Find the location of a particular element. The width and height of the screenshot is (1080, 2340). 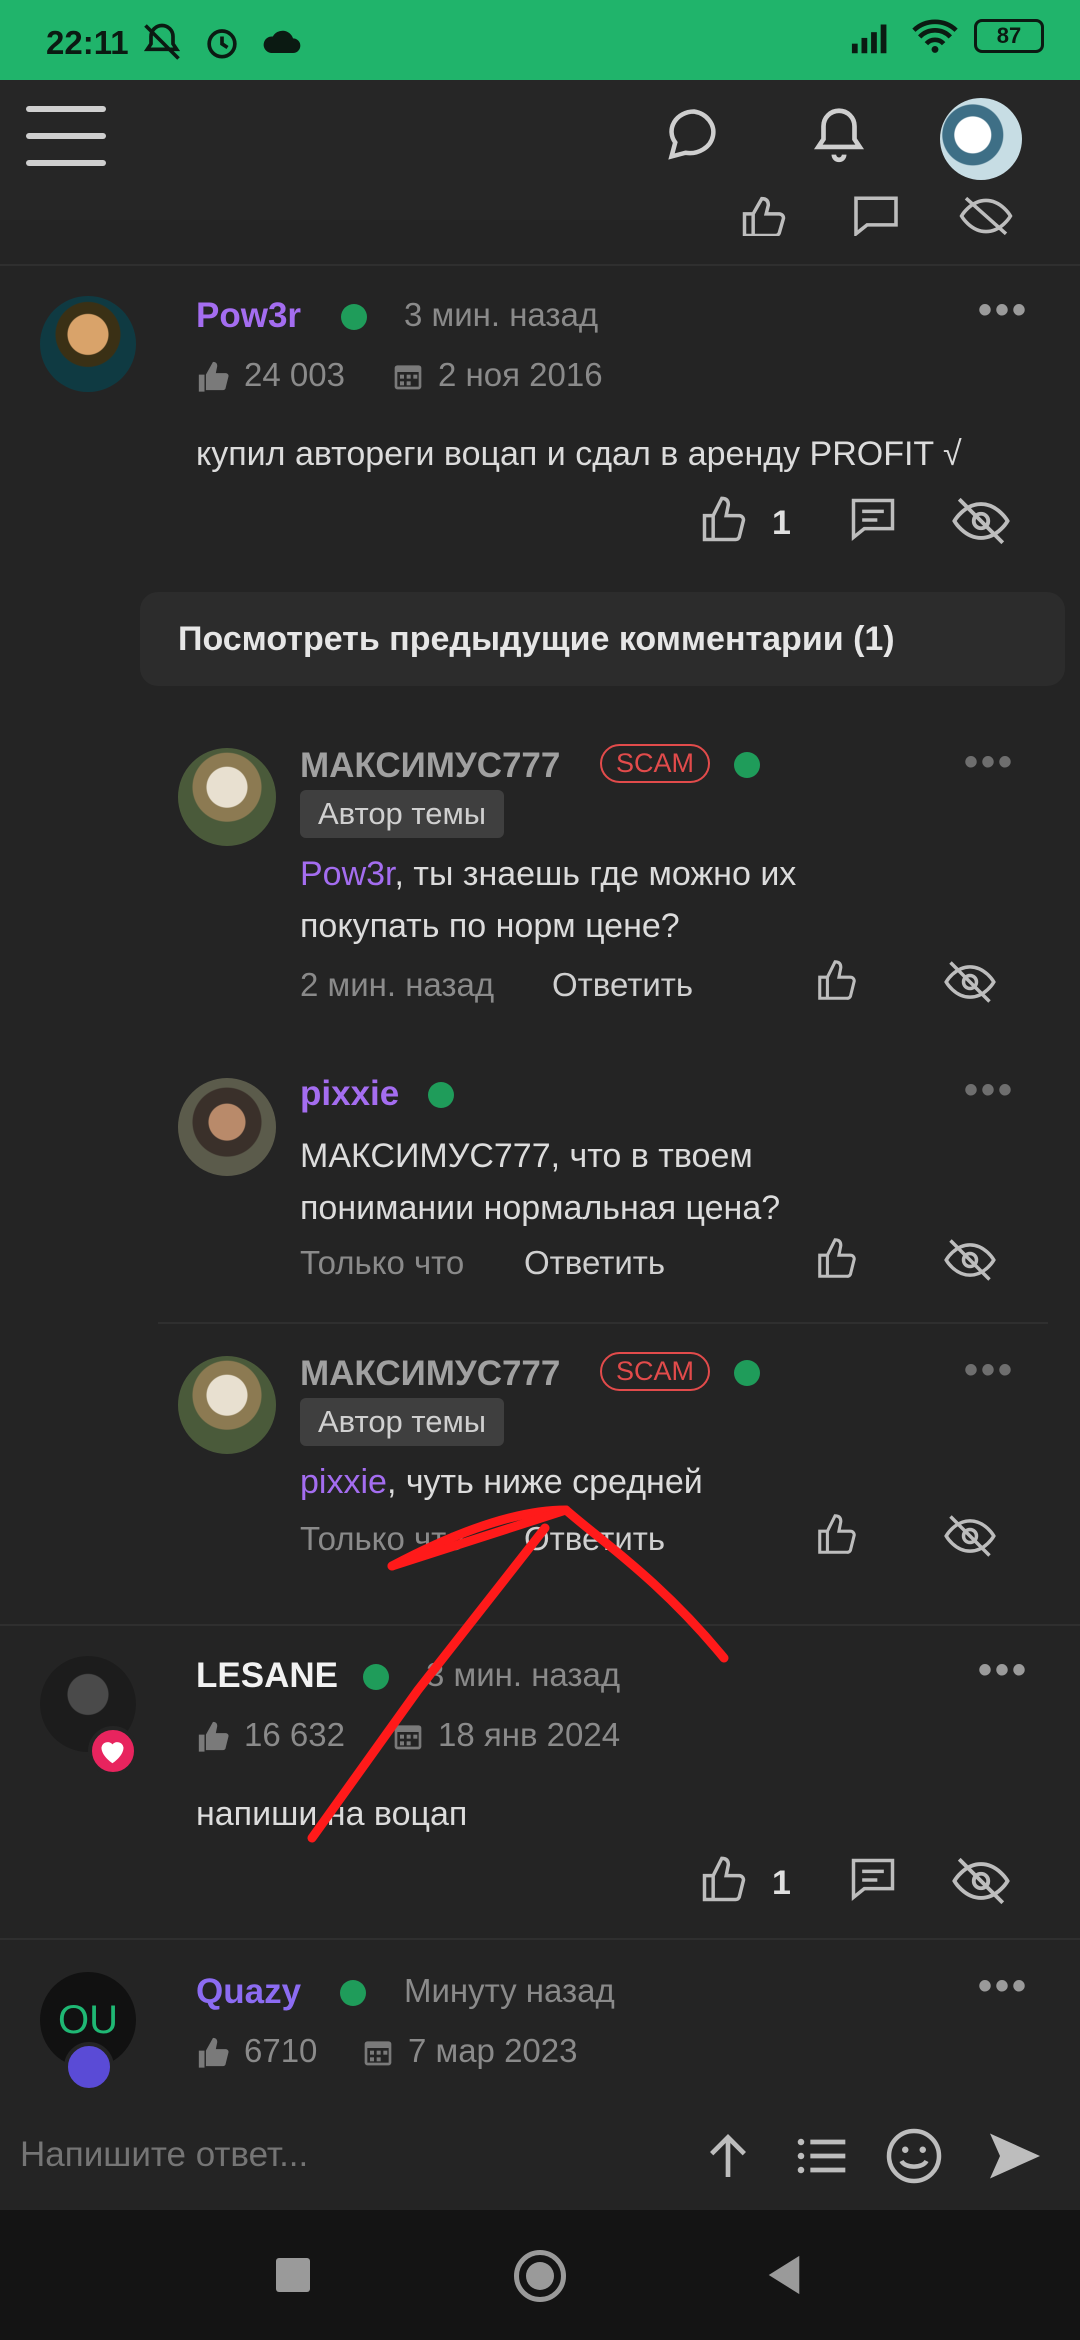

view-previous-comments-button: Посмотреть предыдущие комментарии (1) is located at coordinates (602, 639).